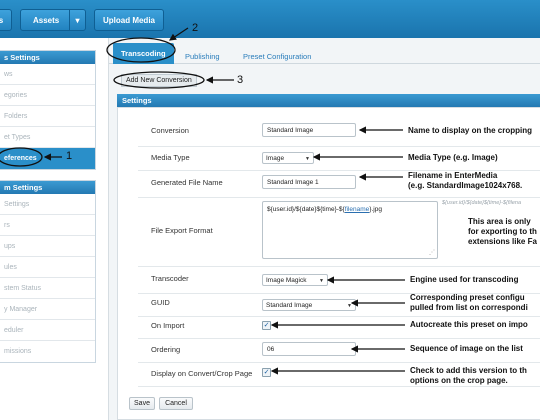  What do you see at coordinates (468, 370) in the screenshot?
I see `annotation-display-1: Check to add this version to th` at bounding box center [468, 370].